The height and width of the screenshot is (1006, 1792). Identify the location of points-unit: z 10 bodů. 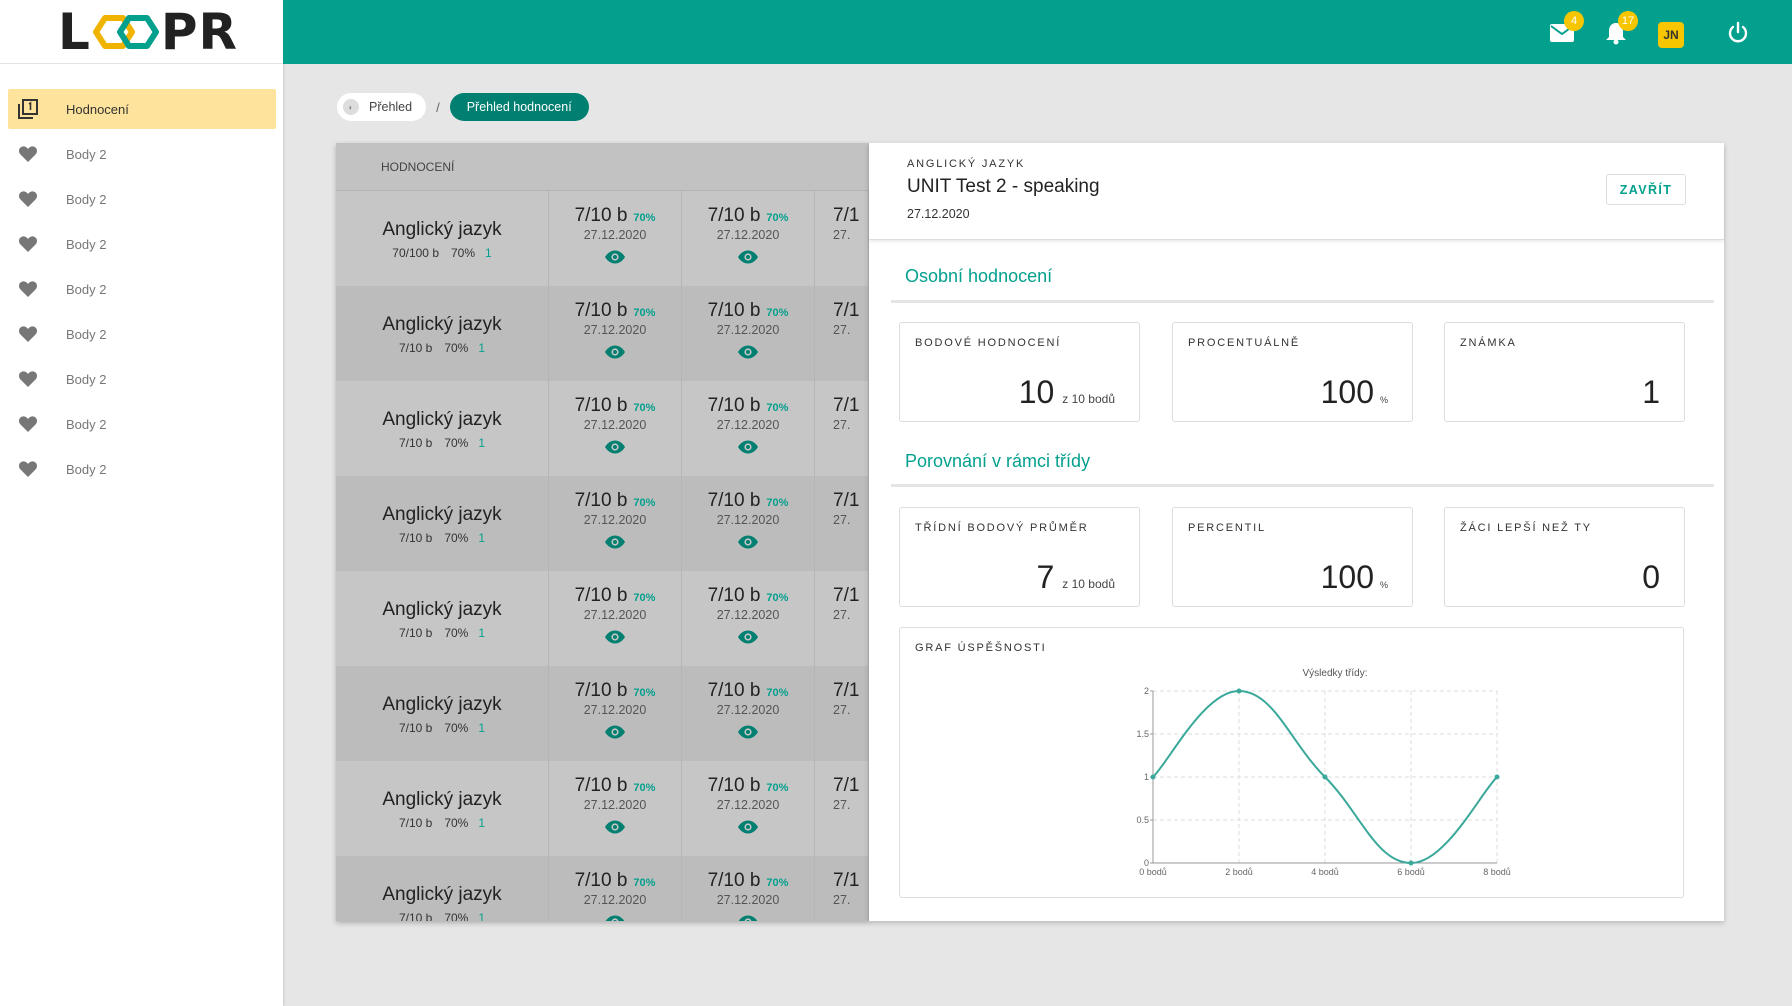
(1088, 399).